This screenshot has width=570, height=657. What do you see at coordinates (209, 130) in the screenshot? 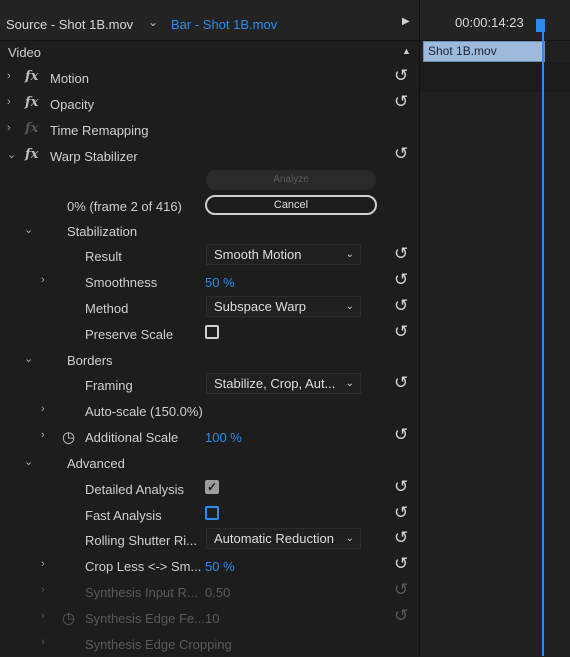
I see `effect-row-time-remapping: › fx Time Remapping` at bounding box center [209, 130].